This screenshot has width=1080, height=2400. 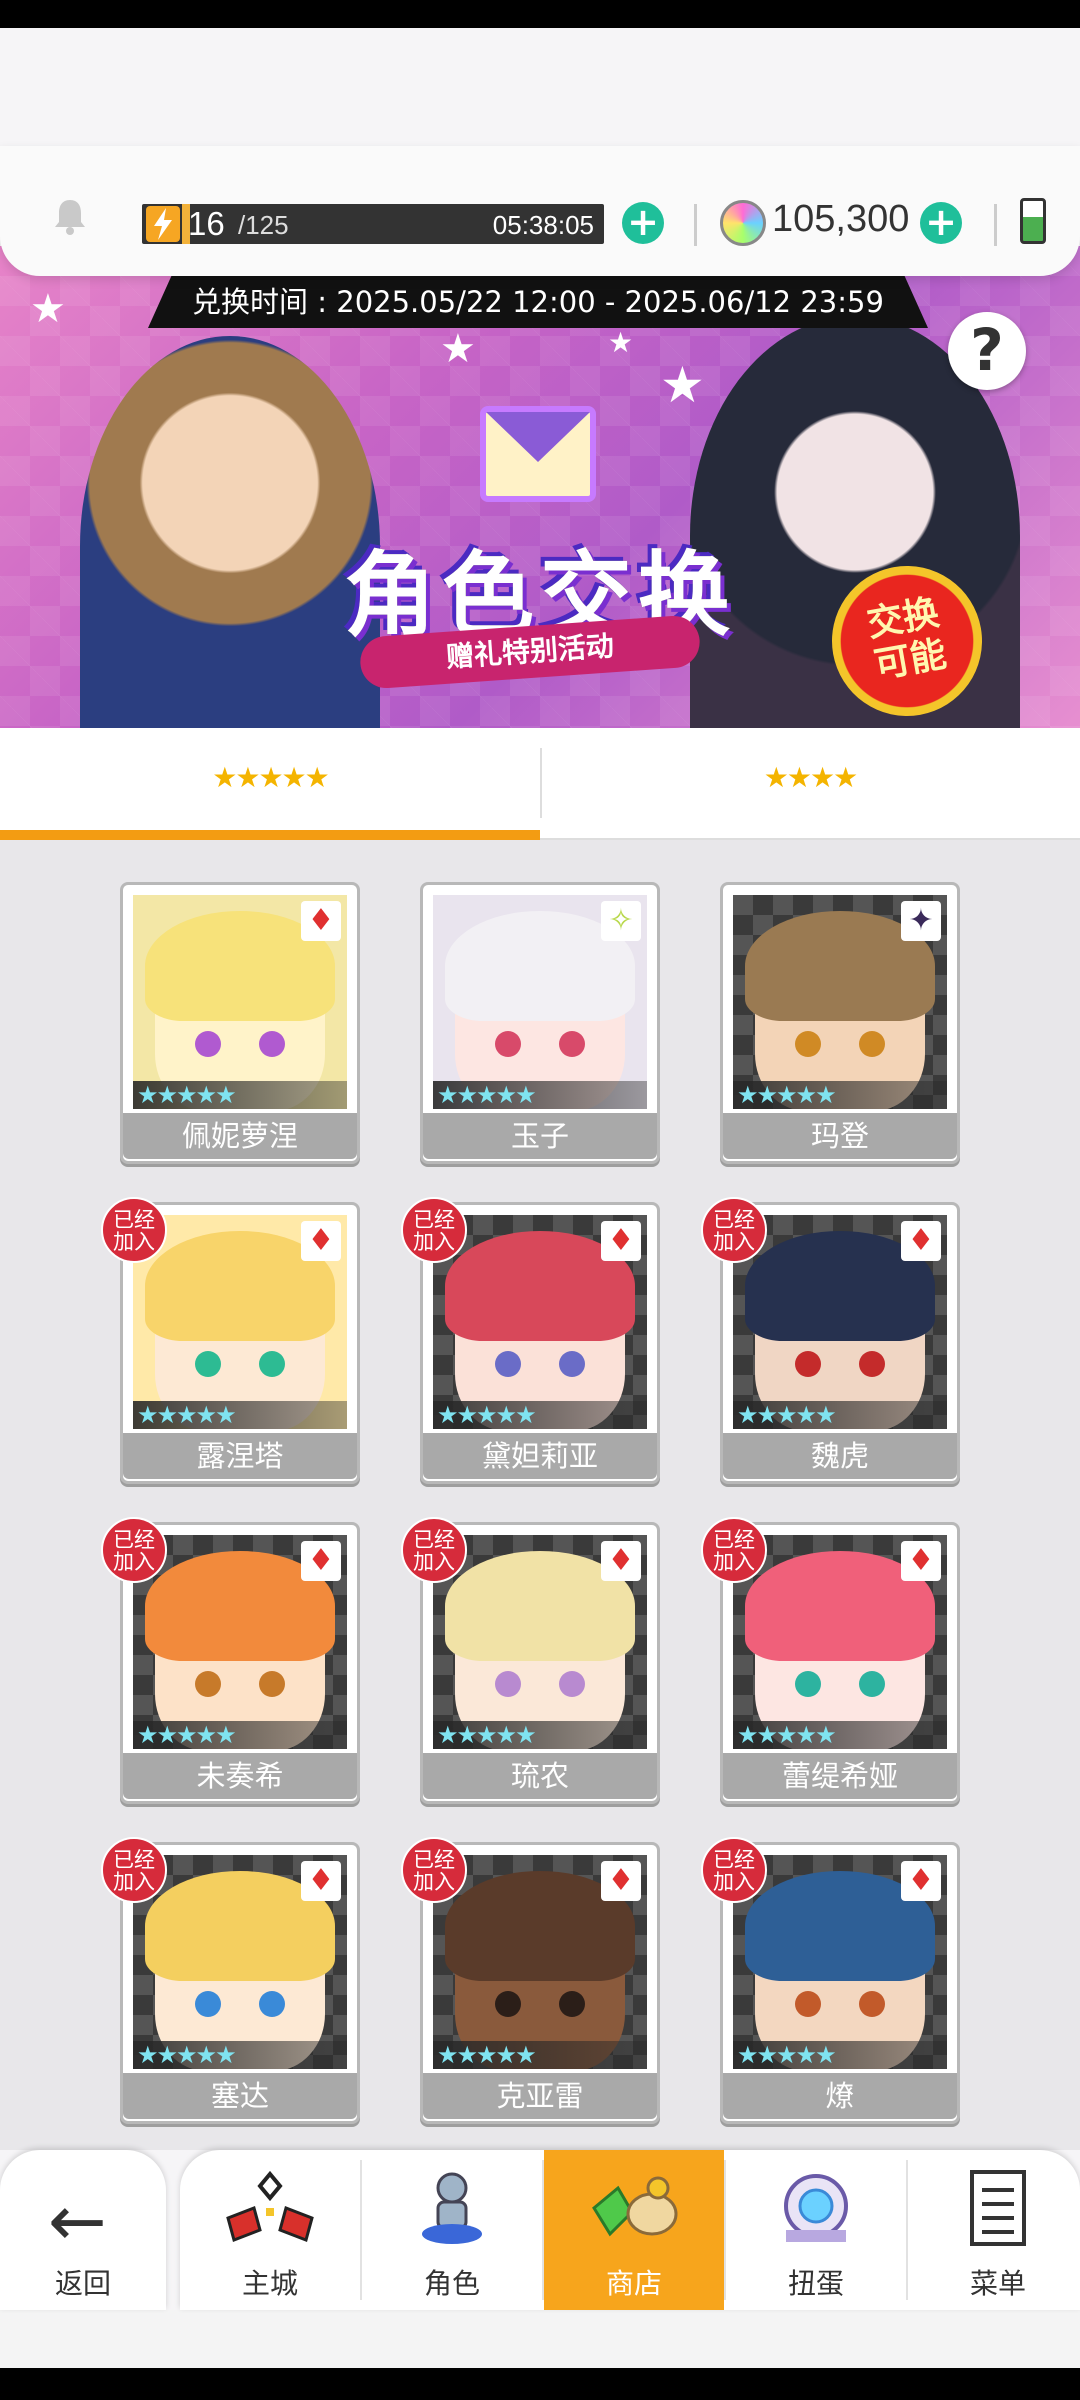 I want to click on character-card: ✧ ★★★★★ 玉子, so click(x=540, y=1023).